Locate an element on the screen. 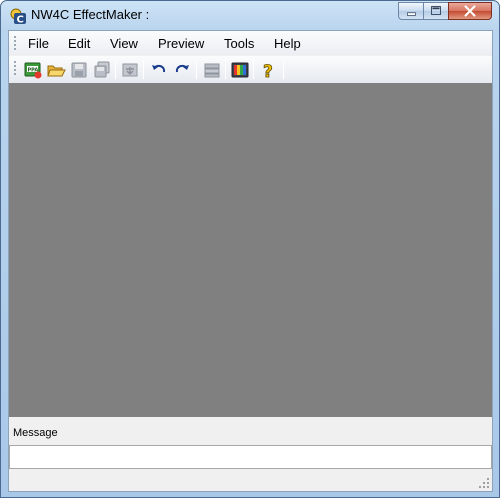  minimize-button is located at coordinates (411, 11).